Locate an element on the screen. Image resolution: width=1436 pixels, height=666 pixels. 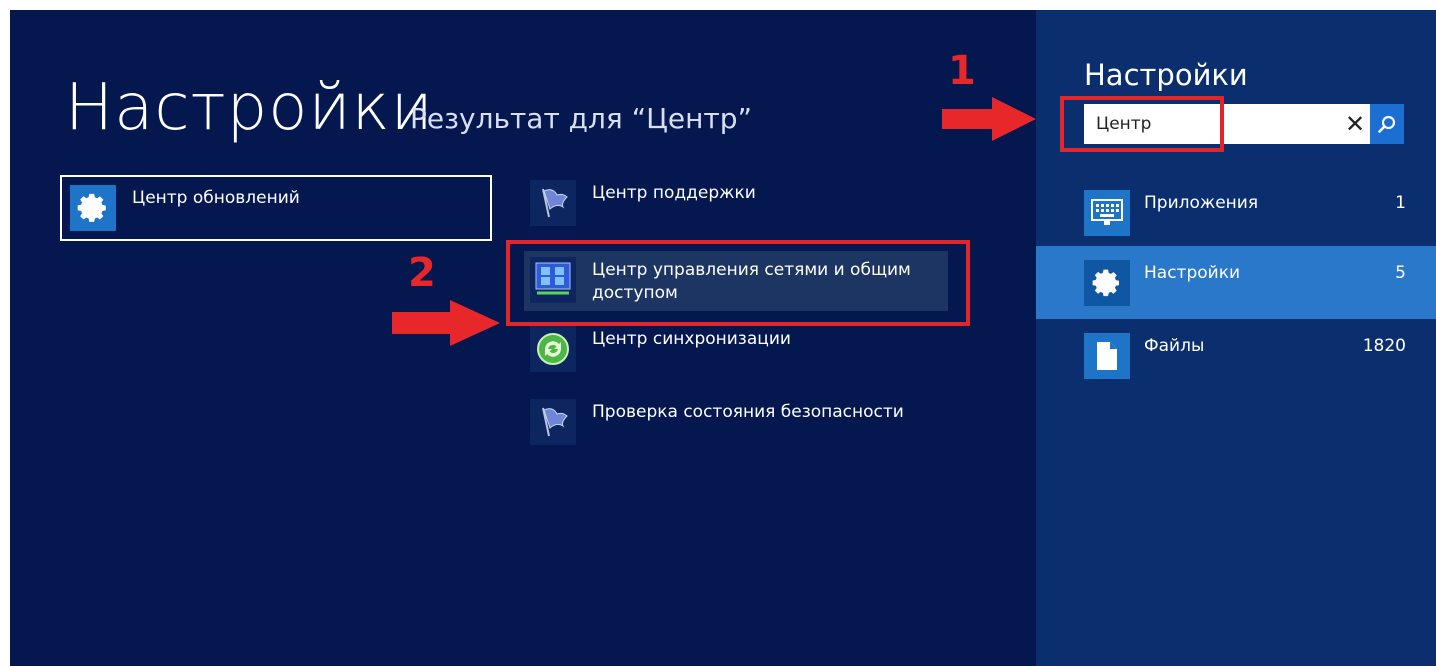
keyboard-icon is located at coordinates (1107, 213).